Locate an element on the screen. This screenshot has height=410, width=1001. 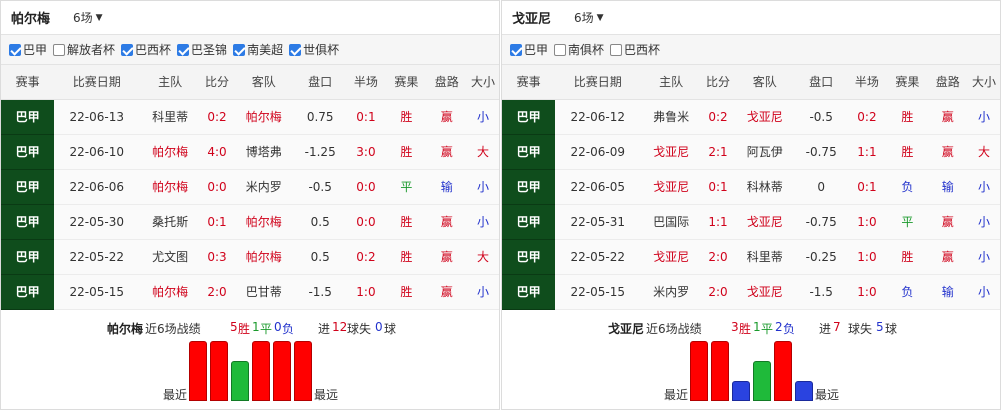
table-row: 巴甲 22-06-12 弗鲁米 0:2 戈亚尼 -0.5 0:2 胜赢小 is located at coordinates (751, 117).